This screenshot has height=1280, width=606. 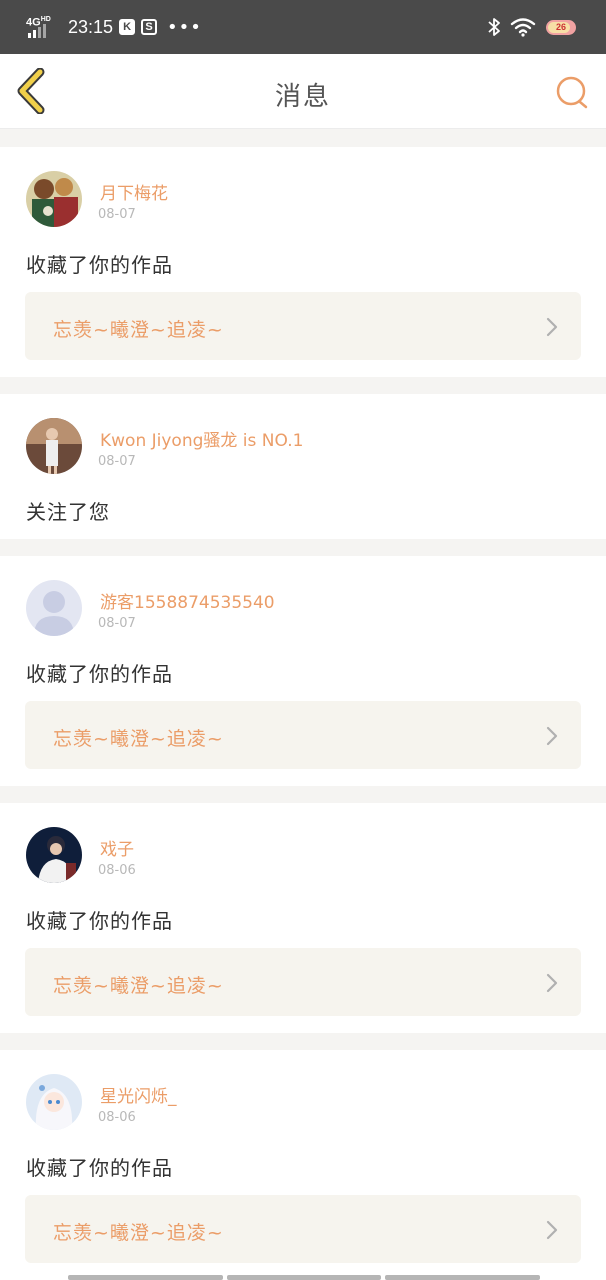 I want to click on status-bar: 4GHD 23:15 K S ••• 26, so click(x=303, y=27).